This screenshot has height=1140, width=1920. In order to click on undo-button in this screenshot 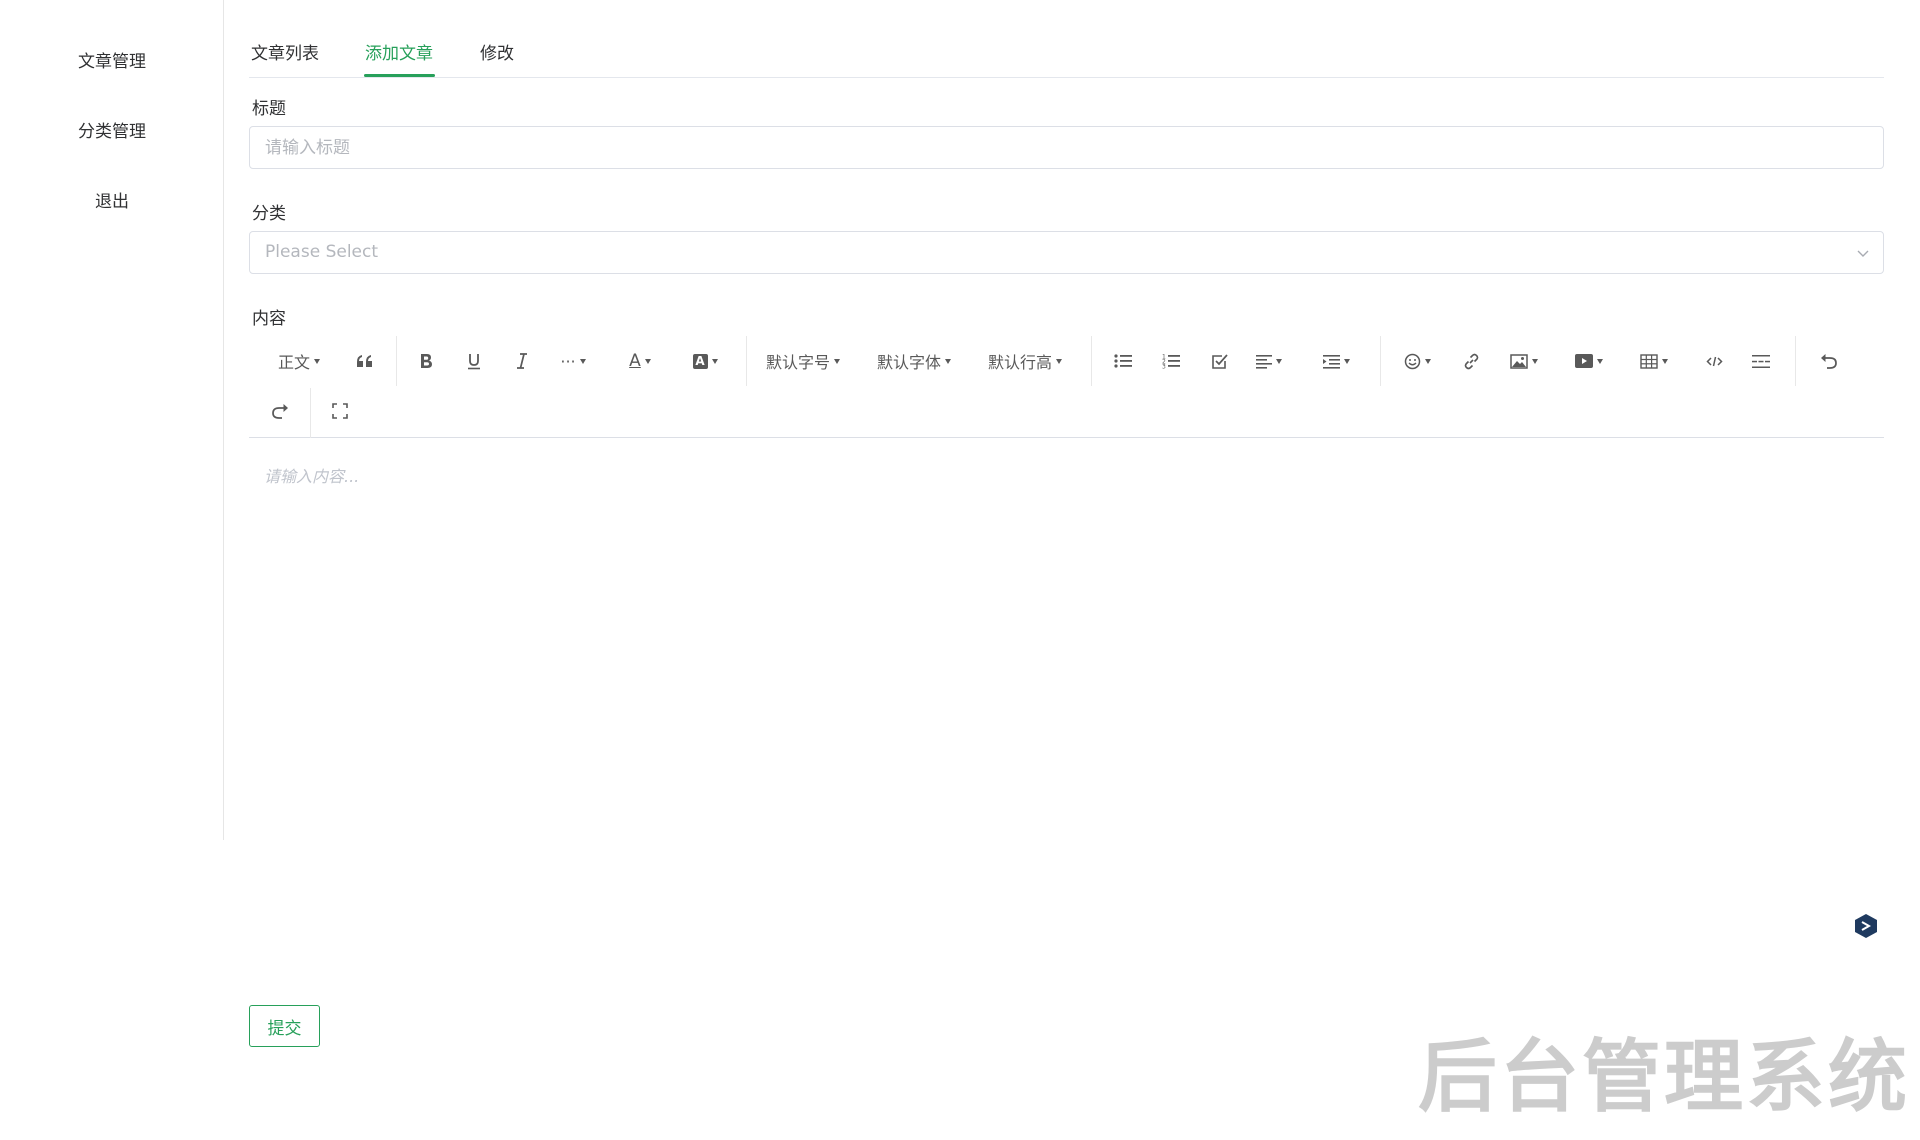, I will do `click(1829, 361)`.